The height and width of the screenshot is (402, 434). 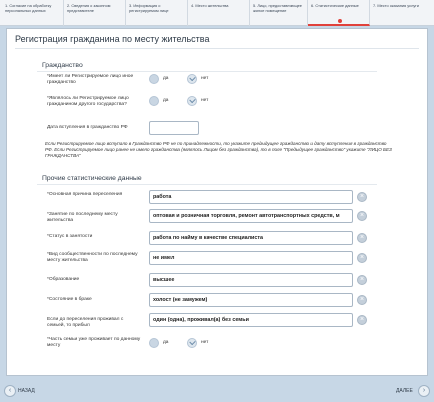 What do you see at coordinates (424, 391) in the screenshot?
I see `next-arrow-icon: ›` at bounding box center [424, 391].